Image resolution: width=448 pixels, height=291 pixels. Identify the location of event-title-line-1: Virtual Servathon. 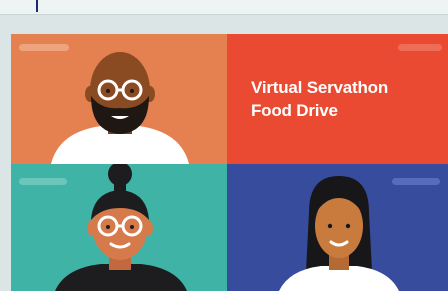
(320, 87).